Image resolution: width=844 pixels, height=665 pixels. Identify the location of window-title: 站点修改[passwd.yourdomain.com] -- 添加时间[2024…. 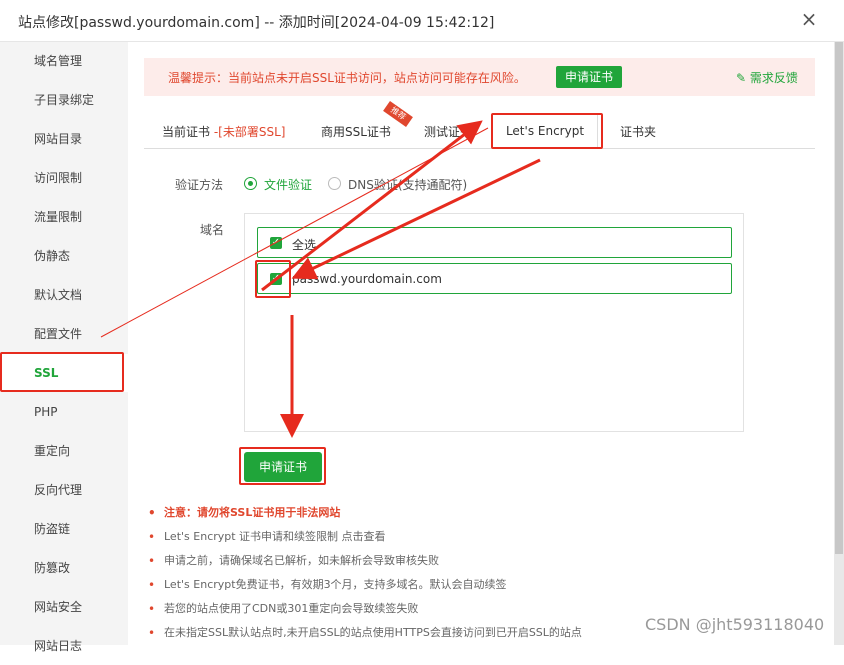
(256, 23).